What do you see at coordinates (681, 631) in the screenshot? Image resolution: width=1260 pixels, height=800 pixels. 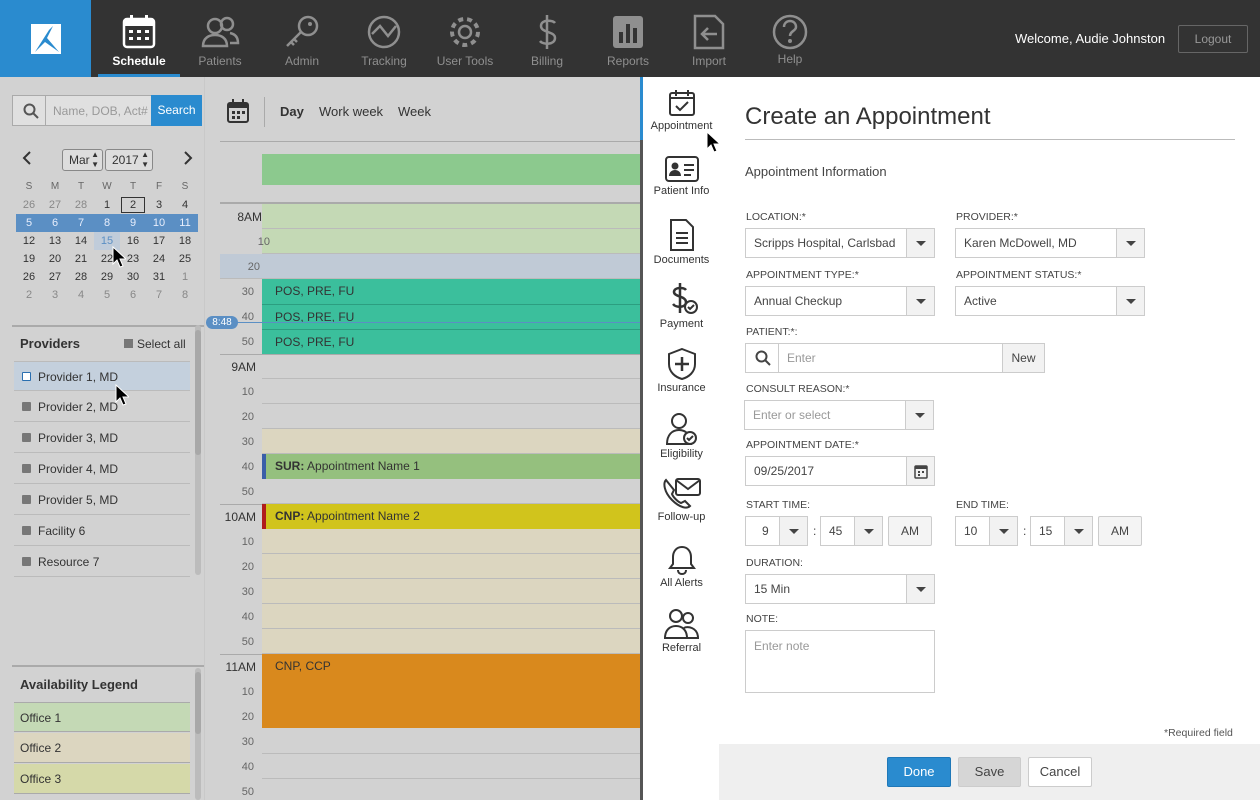 I see `sidenav-referral: Referral` at bounding box center [681, 631].